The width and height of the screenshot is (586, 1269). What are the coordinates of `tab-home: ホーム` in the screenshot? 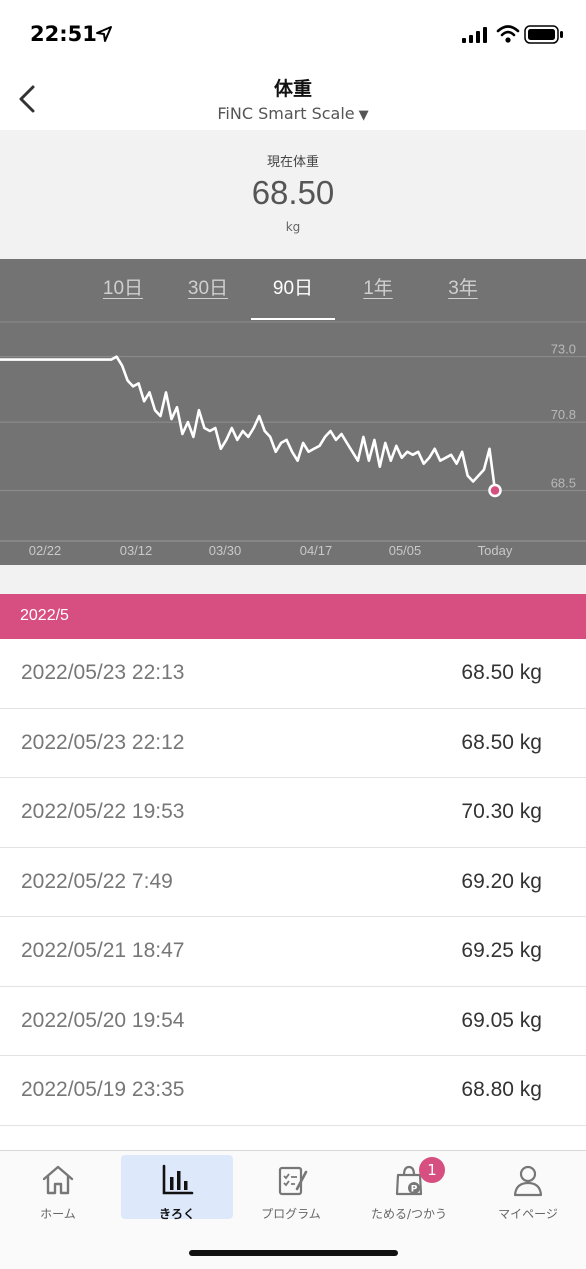 It's located at (58, 1188).